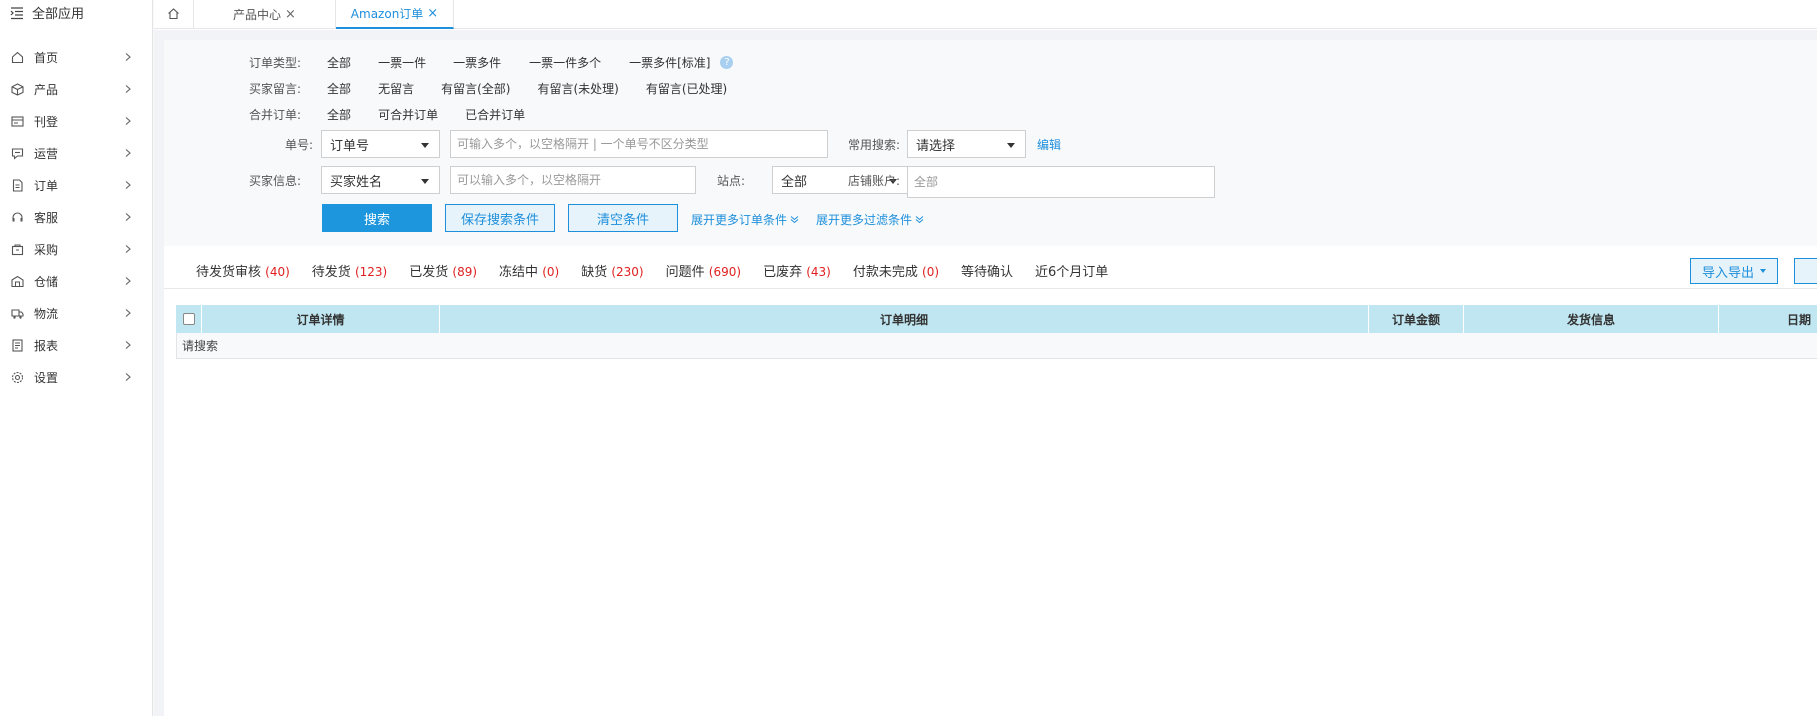  Describe the element at coordinates (17, 153) in the screenshot. I see `chat-icon` at that location.